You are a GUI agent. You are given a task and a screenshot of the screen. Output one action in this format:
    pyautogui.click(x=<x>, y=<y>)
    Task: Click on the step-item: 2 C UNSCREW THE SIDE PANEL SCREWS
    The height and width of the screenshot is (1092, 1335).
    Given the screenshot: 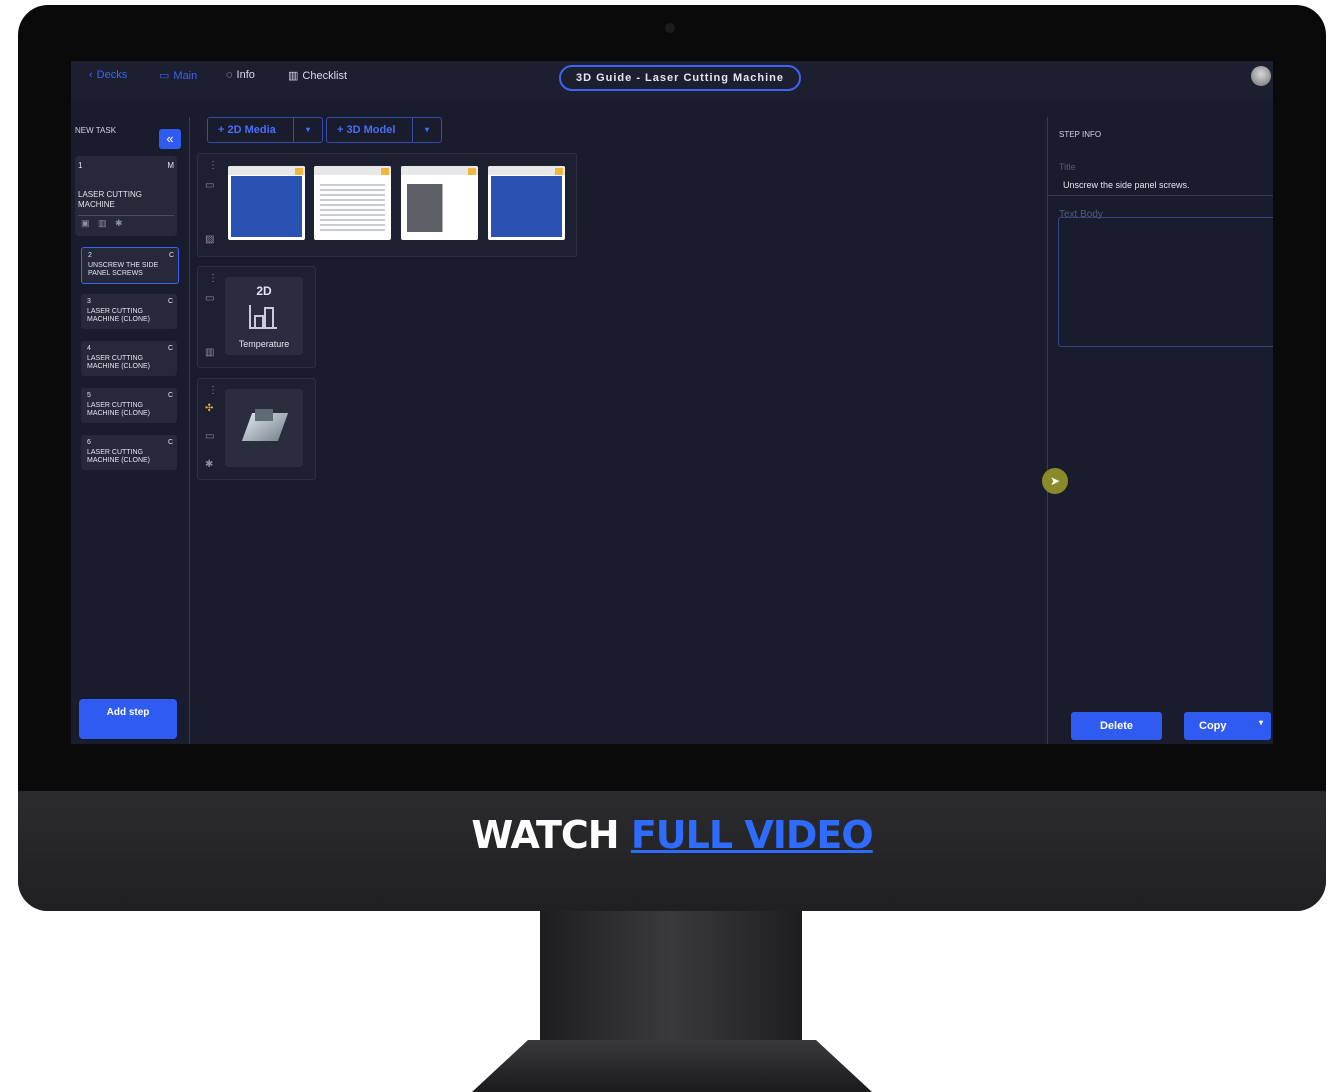 What is the action you would take?
    pyautogui.click(x=130, y=265)
    